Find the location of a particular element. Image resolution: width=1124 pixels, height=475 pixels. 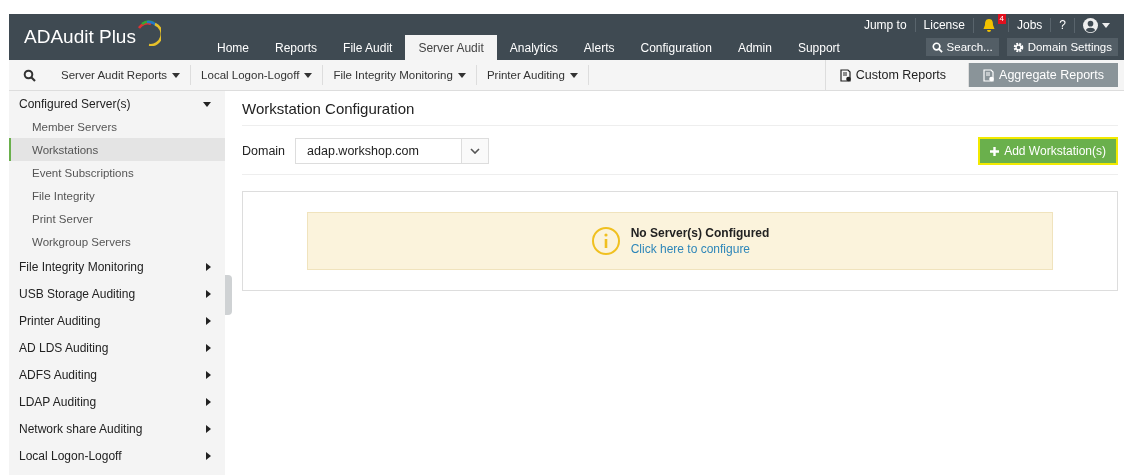

header-link: ? is located at coordinates (1062, 25).